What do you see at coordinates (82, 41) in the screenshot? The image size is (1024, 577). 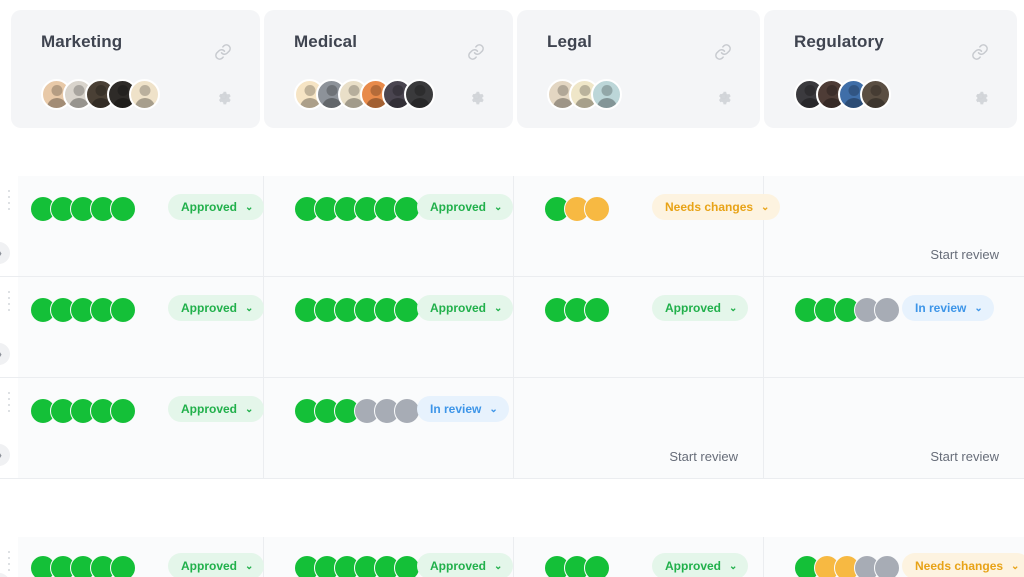 I see `column-title: Marketing` at bounding box center [82, 41].